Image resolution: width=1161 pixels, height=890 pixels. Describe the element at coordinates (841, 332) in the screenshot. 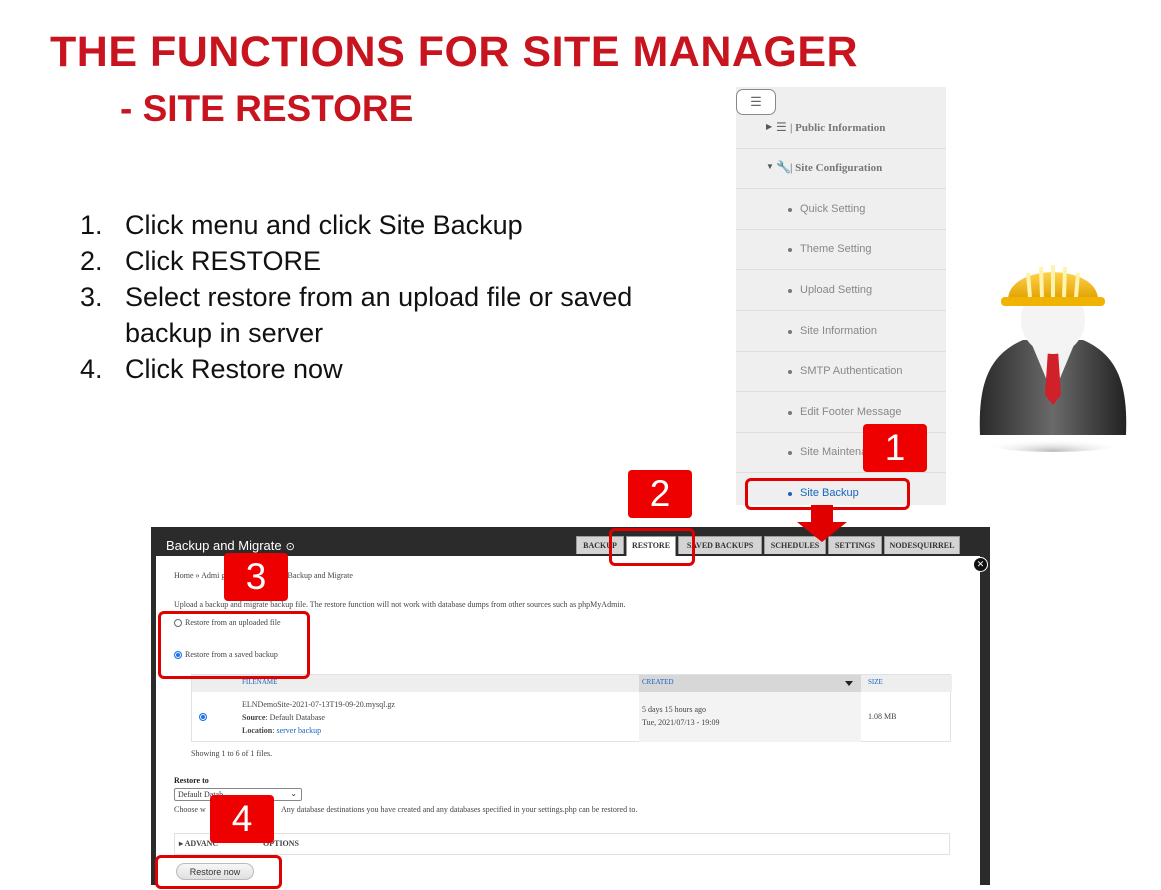

I see `menu-item-site-information: Site Information` at that location.